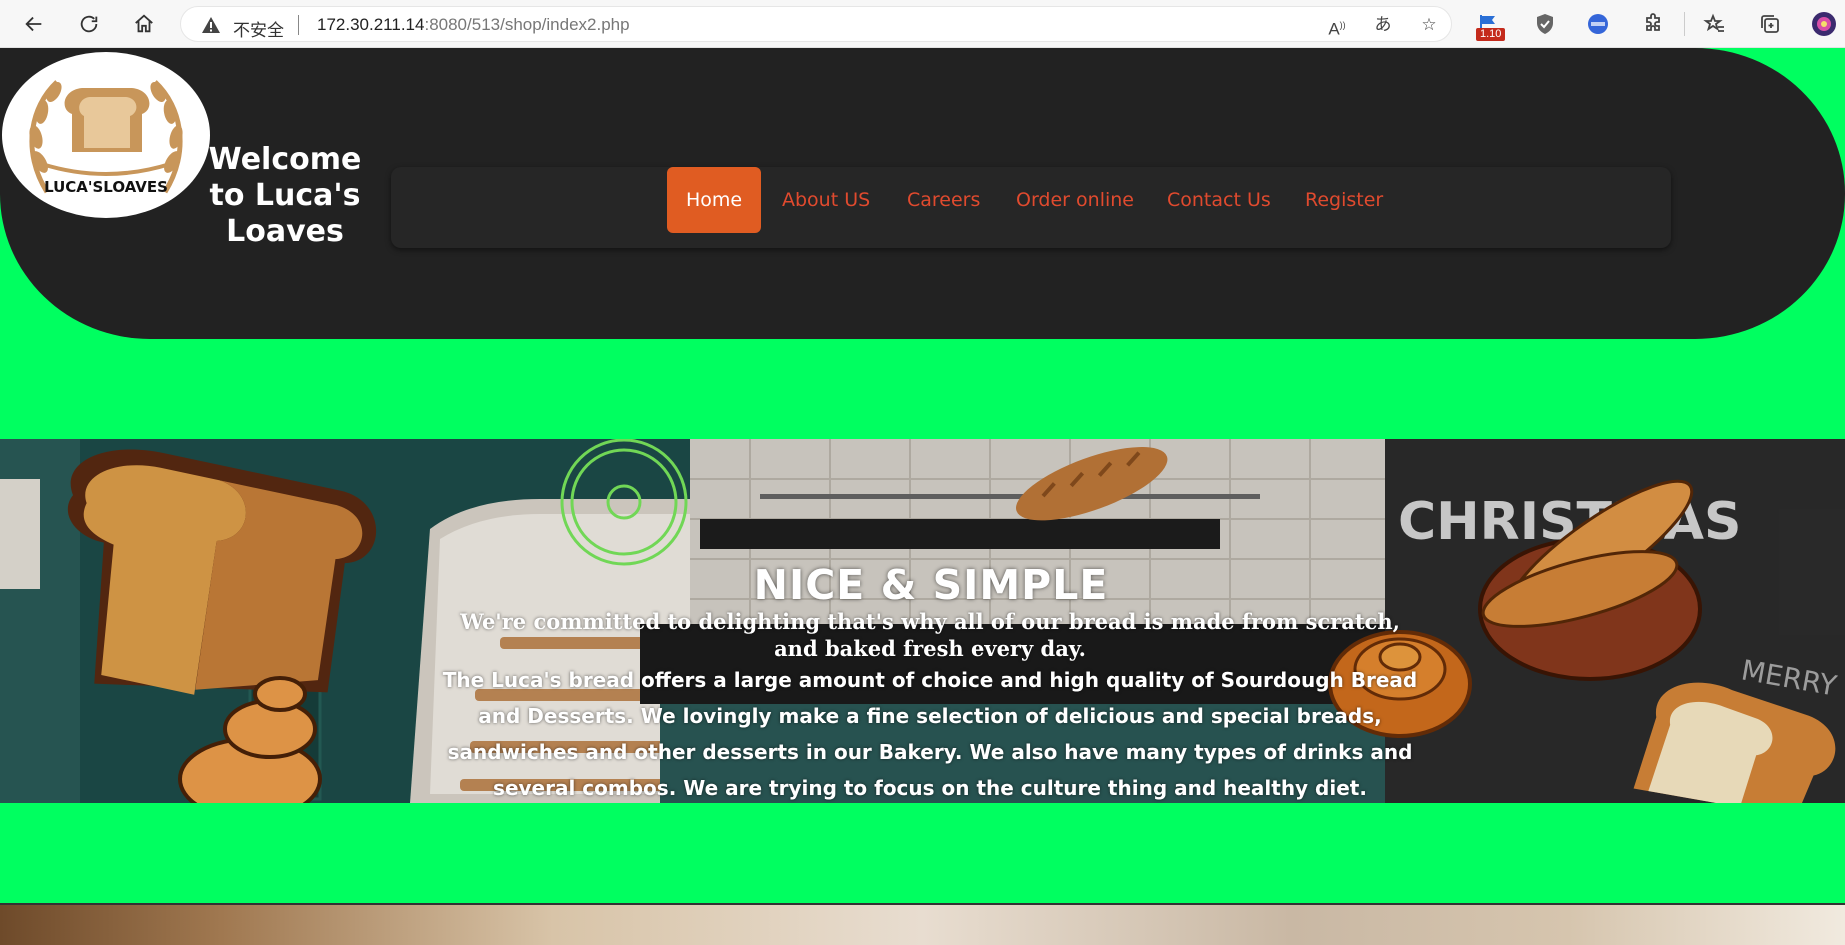 This screenshot has width=1845, height=945. Describe the element at coordinates (473, 25) in the screenshot. I see `url-text: 172.30.211.14:8080/513/shop/index2.php` at that location.